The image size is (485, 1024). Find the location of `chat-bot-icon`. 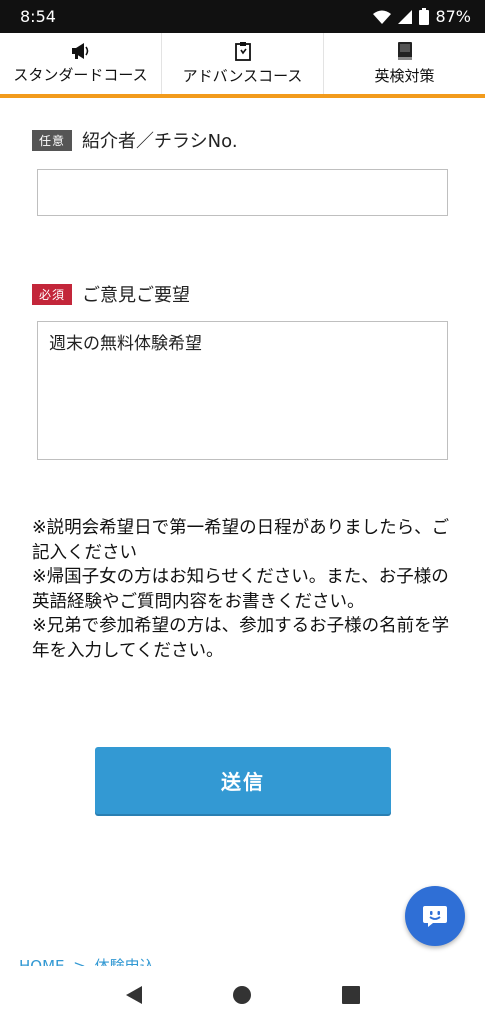

chat-bot-icon is located at coordinates (435, 916).